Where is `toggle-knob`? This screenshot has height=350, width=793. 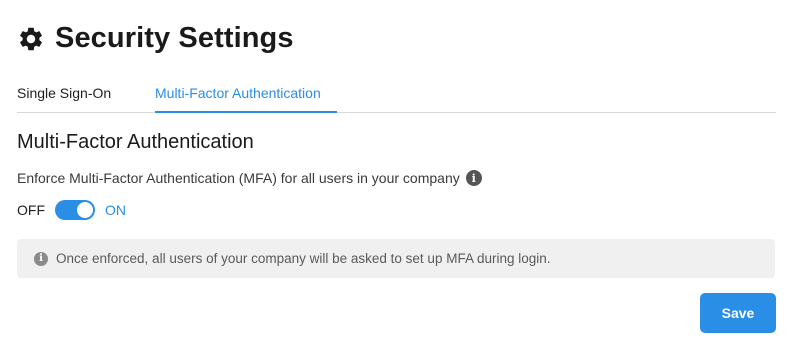 toggle-knob is located at coordinates (85, 210).